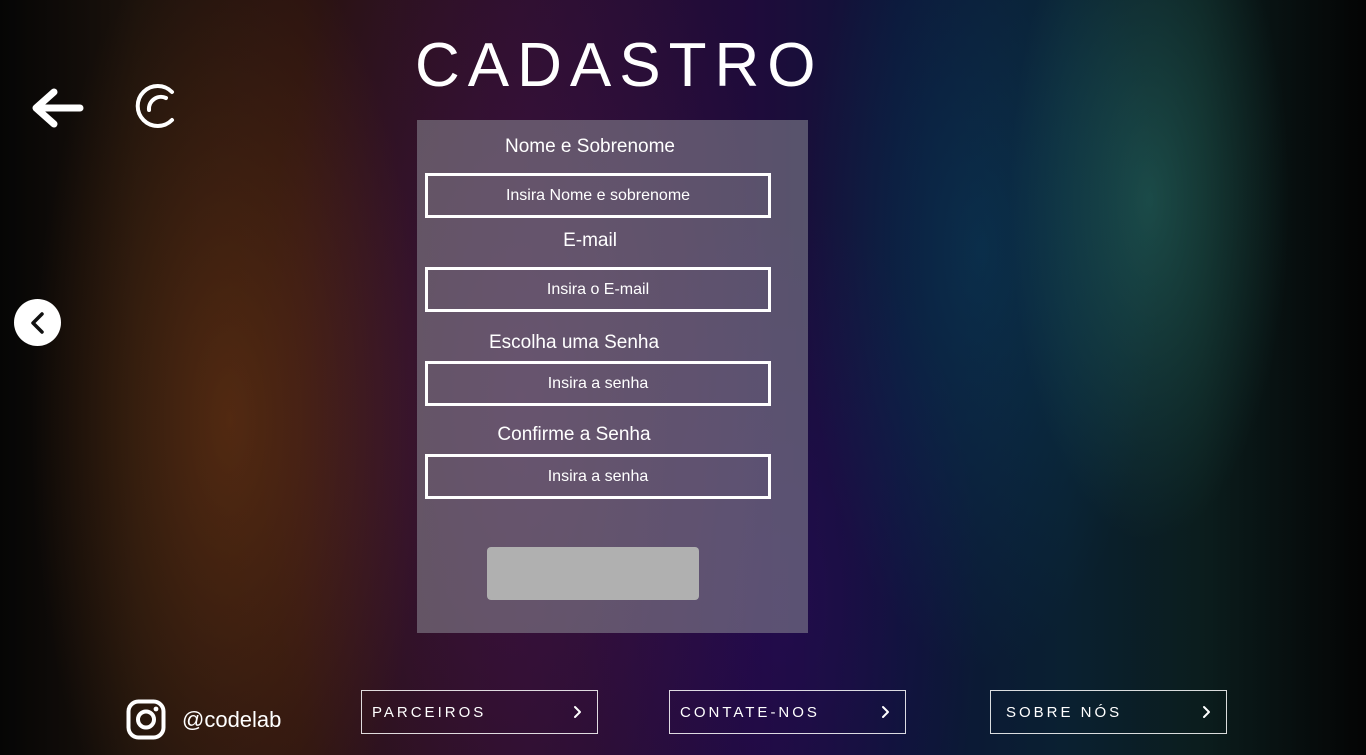  Describe the element at coordinates (574, 434) in the screenshot. I see `confirm-password-field-label: Confirme a Senha` at that location.